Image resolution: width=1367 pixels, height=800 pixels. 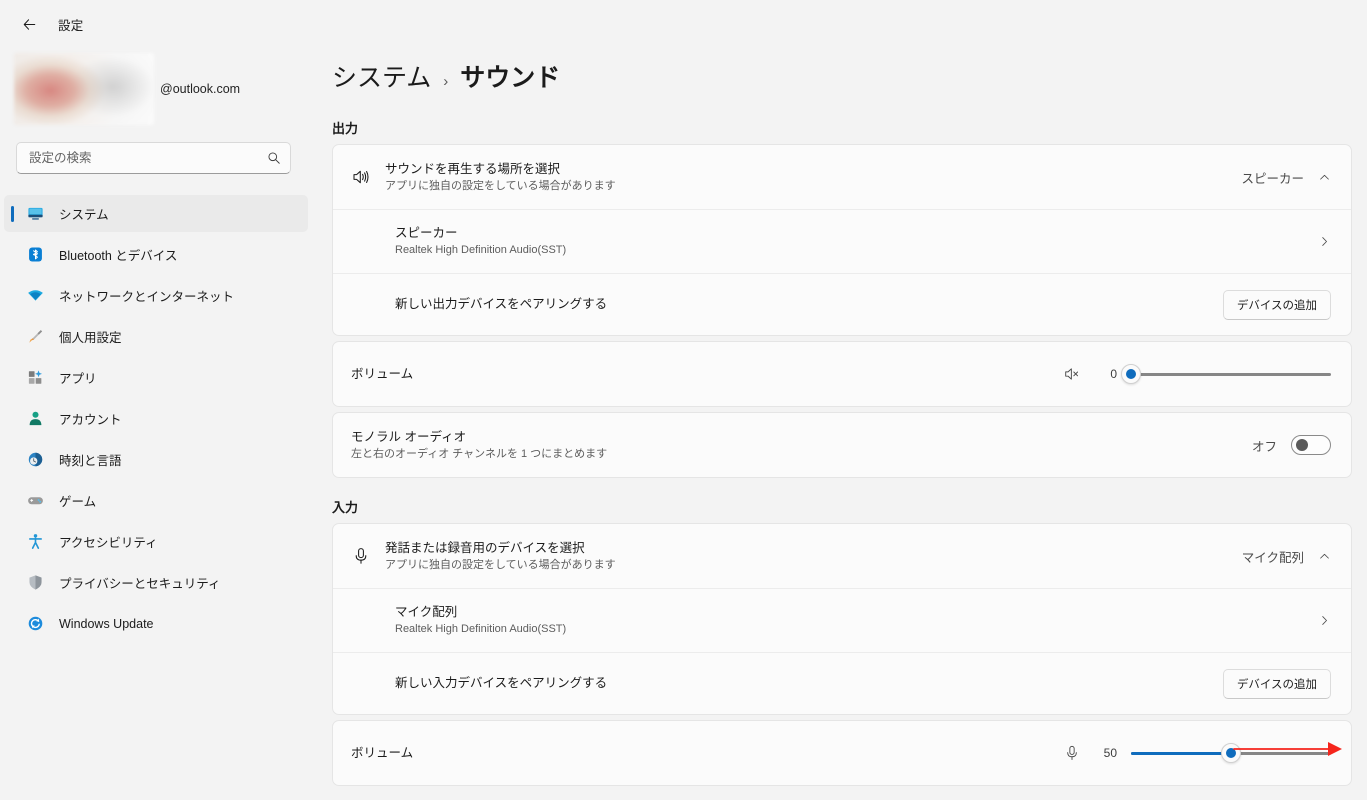 What do you see at coordinates (90, 338) in the screenshot?
I see `sidebar-item-label: 個人用設定` at bounding box center [90, 338].